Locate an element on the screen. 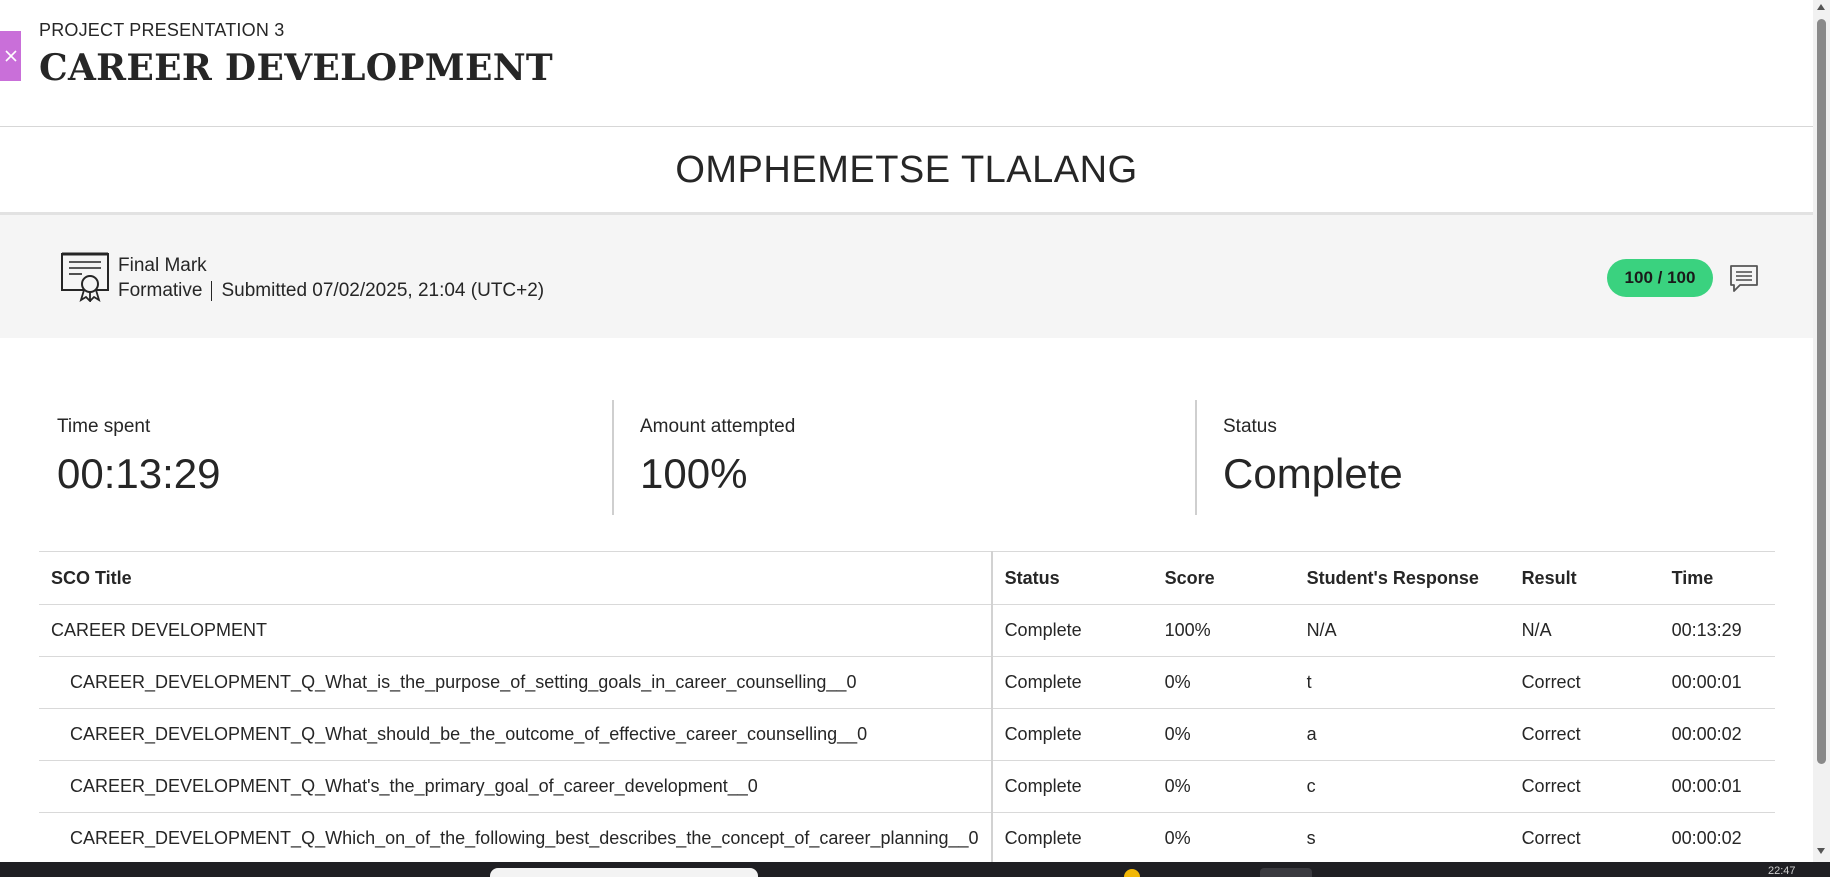 The width and height of the screenshot is (1830, 877). header-divider is located at coordinates (906, 126).